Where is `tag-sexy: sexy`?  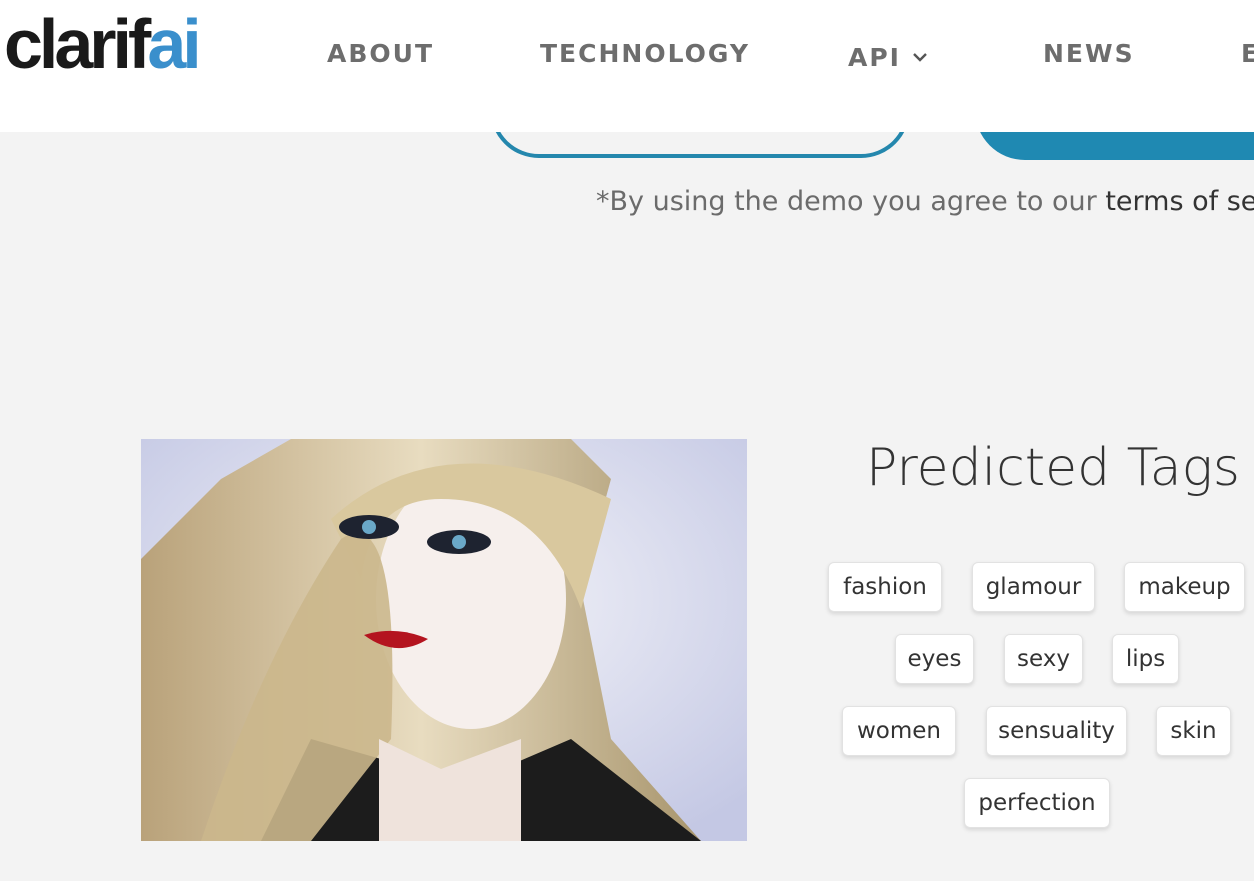 tag-sexy: sexy is located at coordinates (1043, 659).